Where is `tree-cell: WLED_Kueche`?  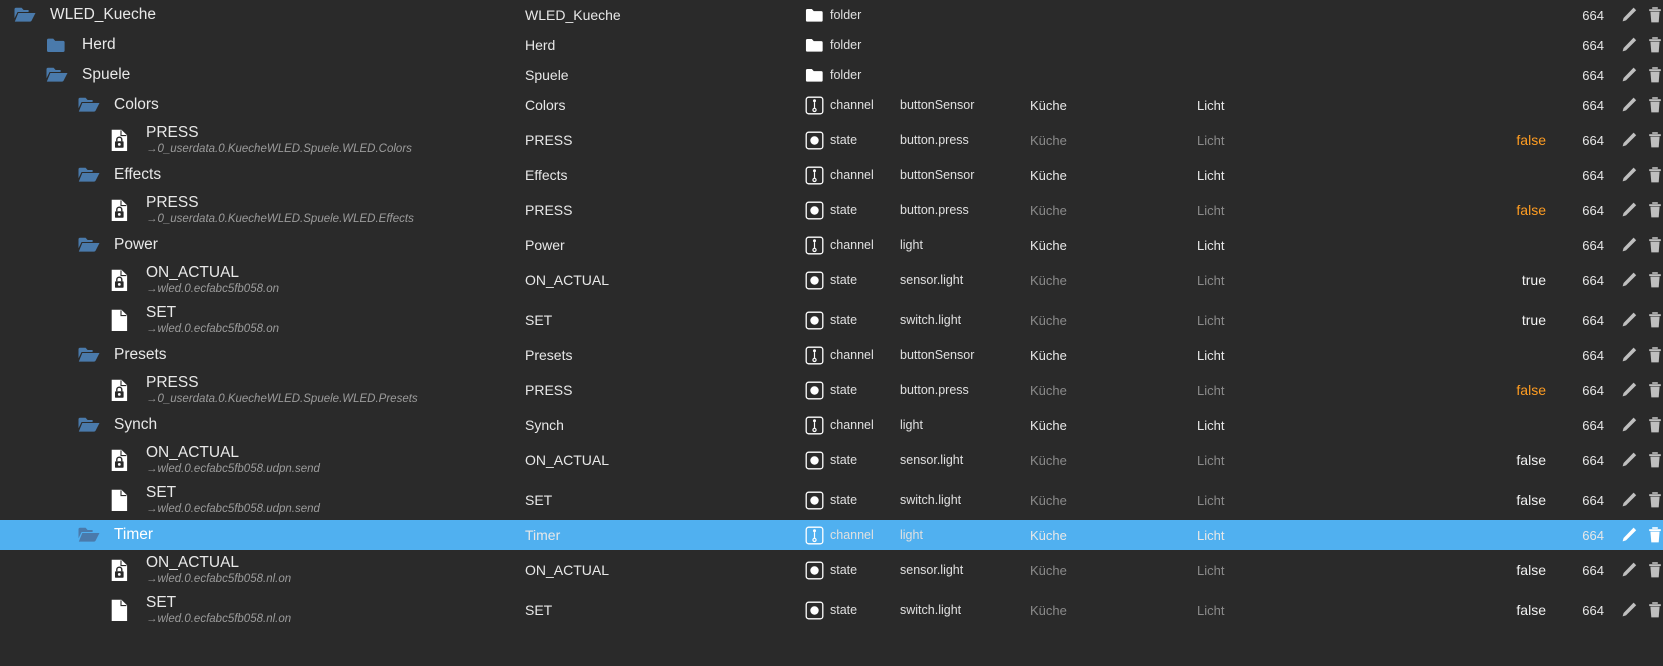
tree-cell: WLED_Kueche is located at coordinates (262, 15).